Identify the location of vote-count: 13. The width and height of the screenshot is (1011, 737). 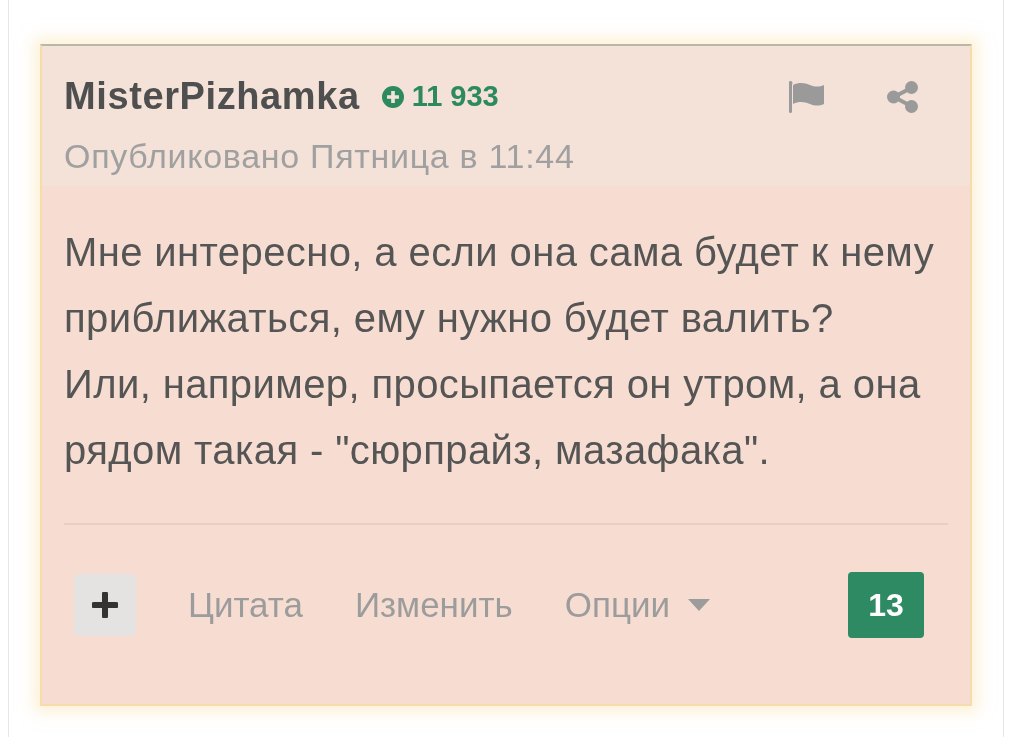
(886, 605).